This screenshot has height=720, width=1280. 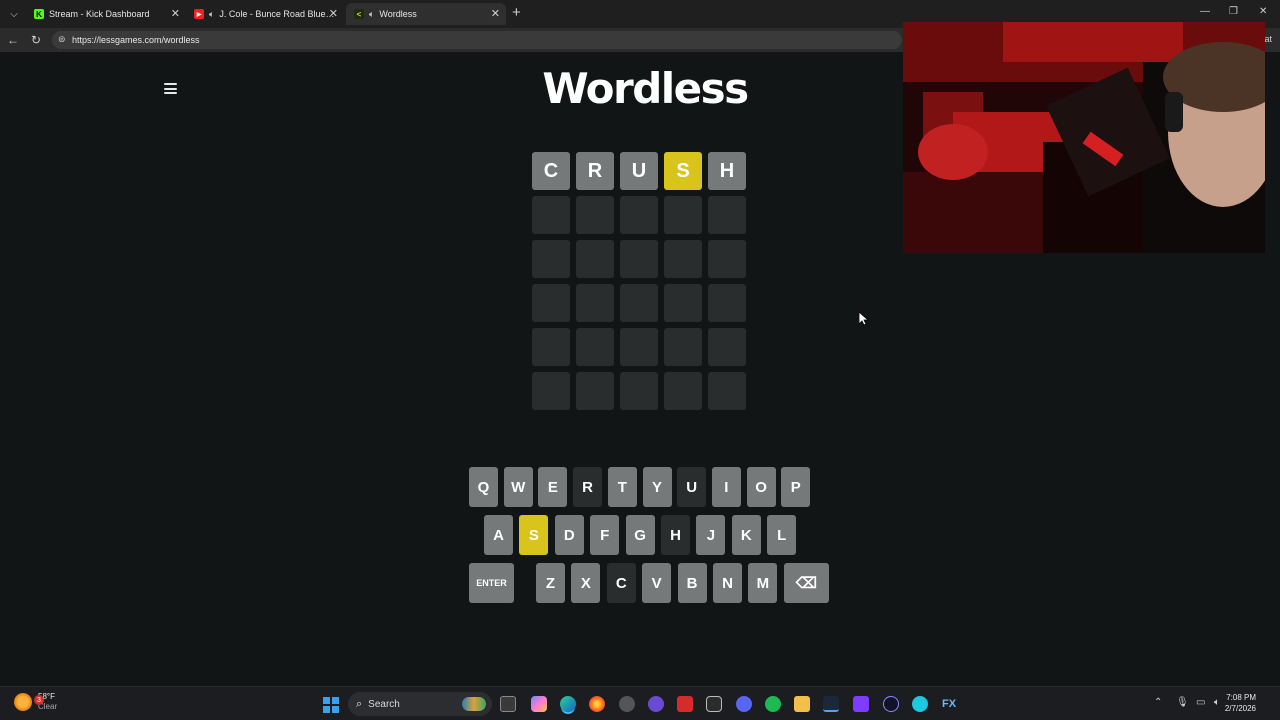 I want to click on weather-widget: 3 58°F Clear, so click(x=35, y=702).